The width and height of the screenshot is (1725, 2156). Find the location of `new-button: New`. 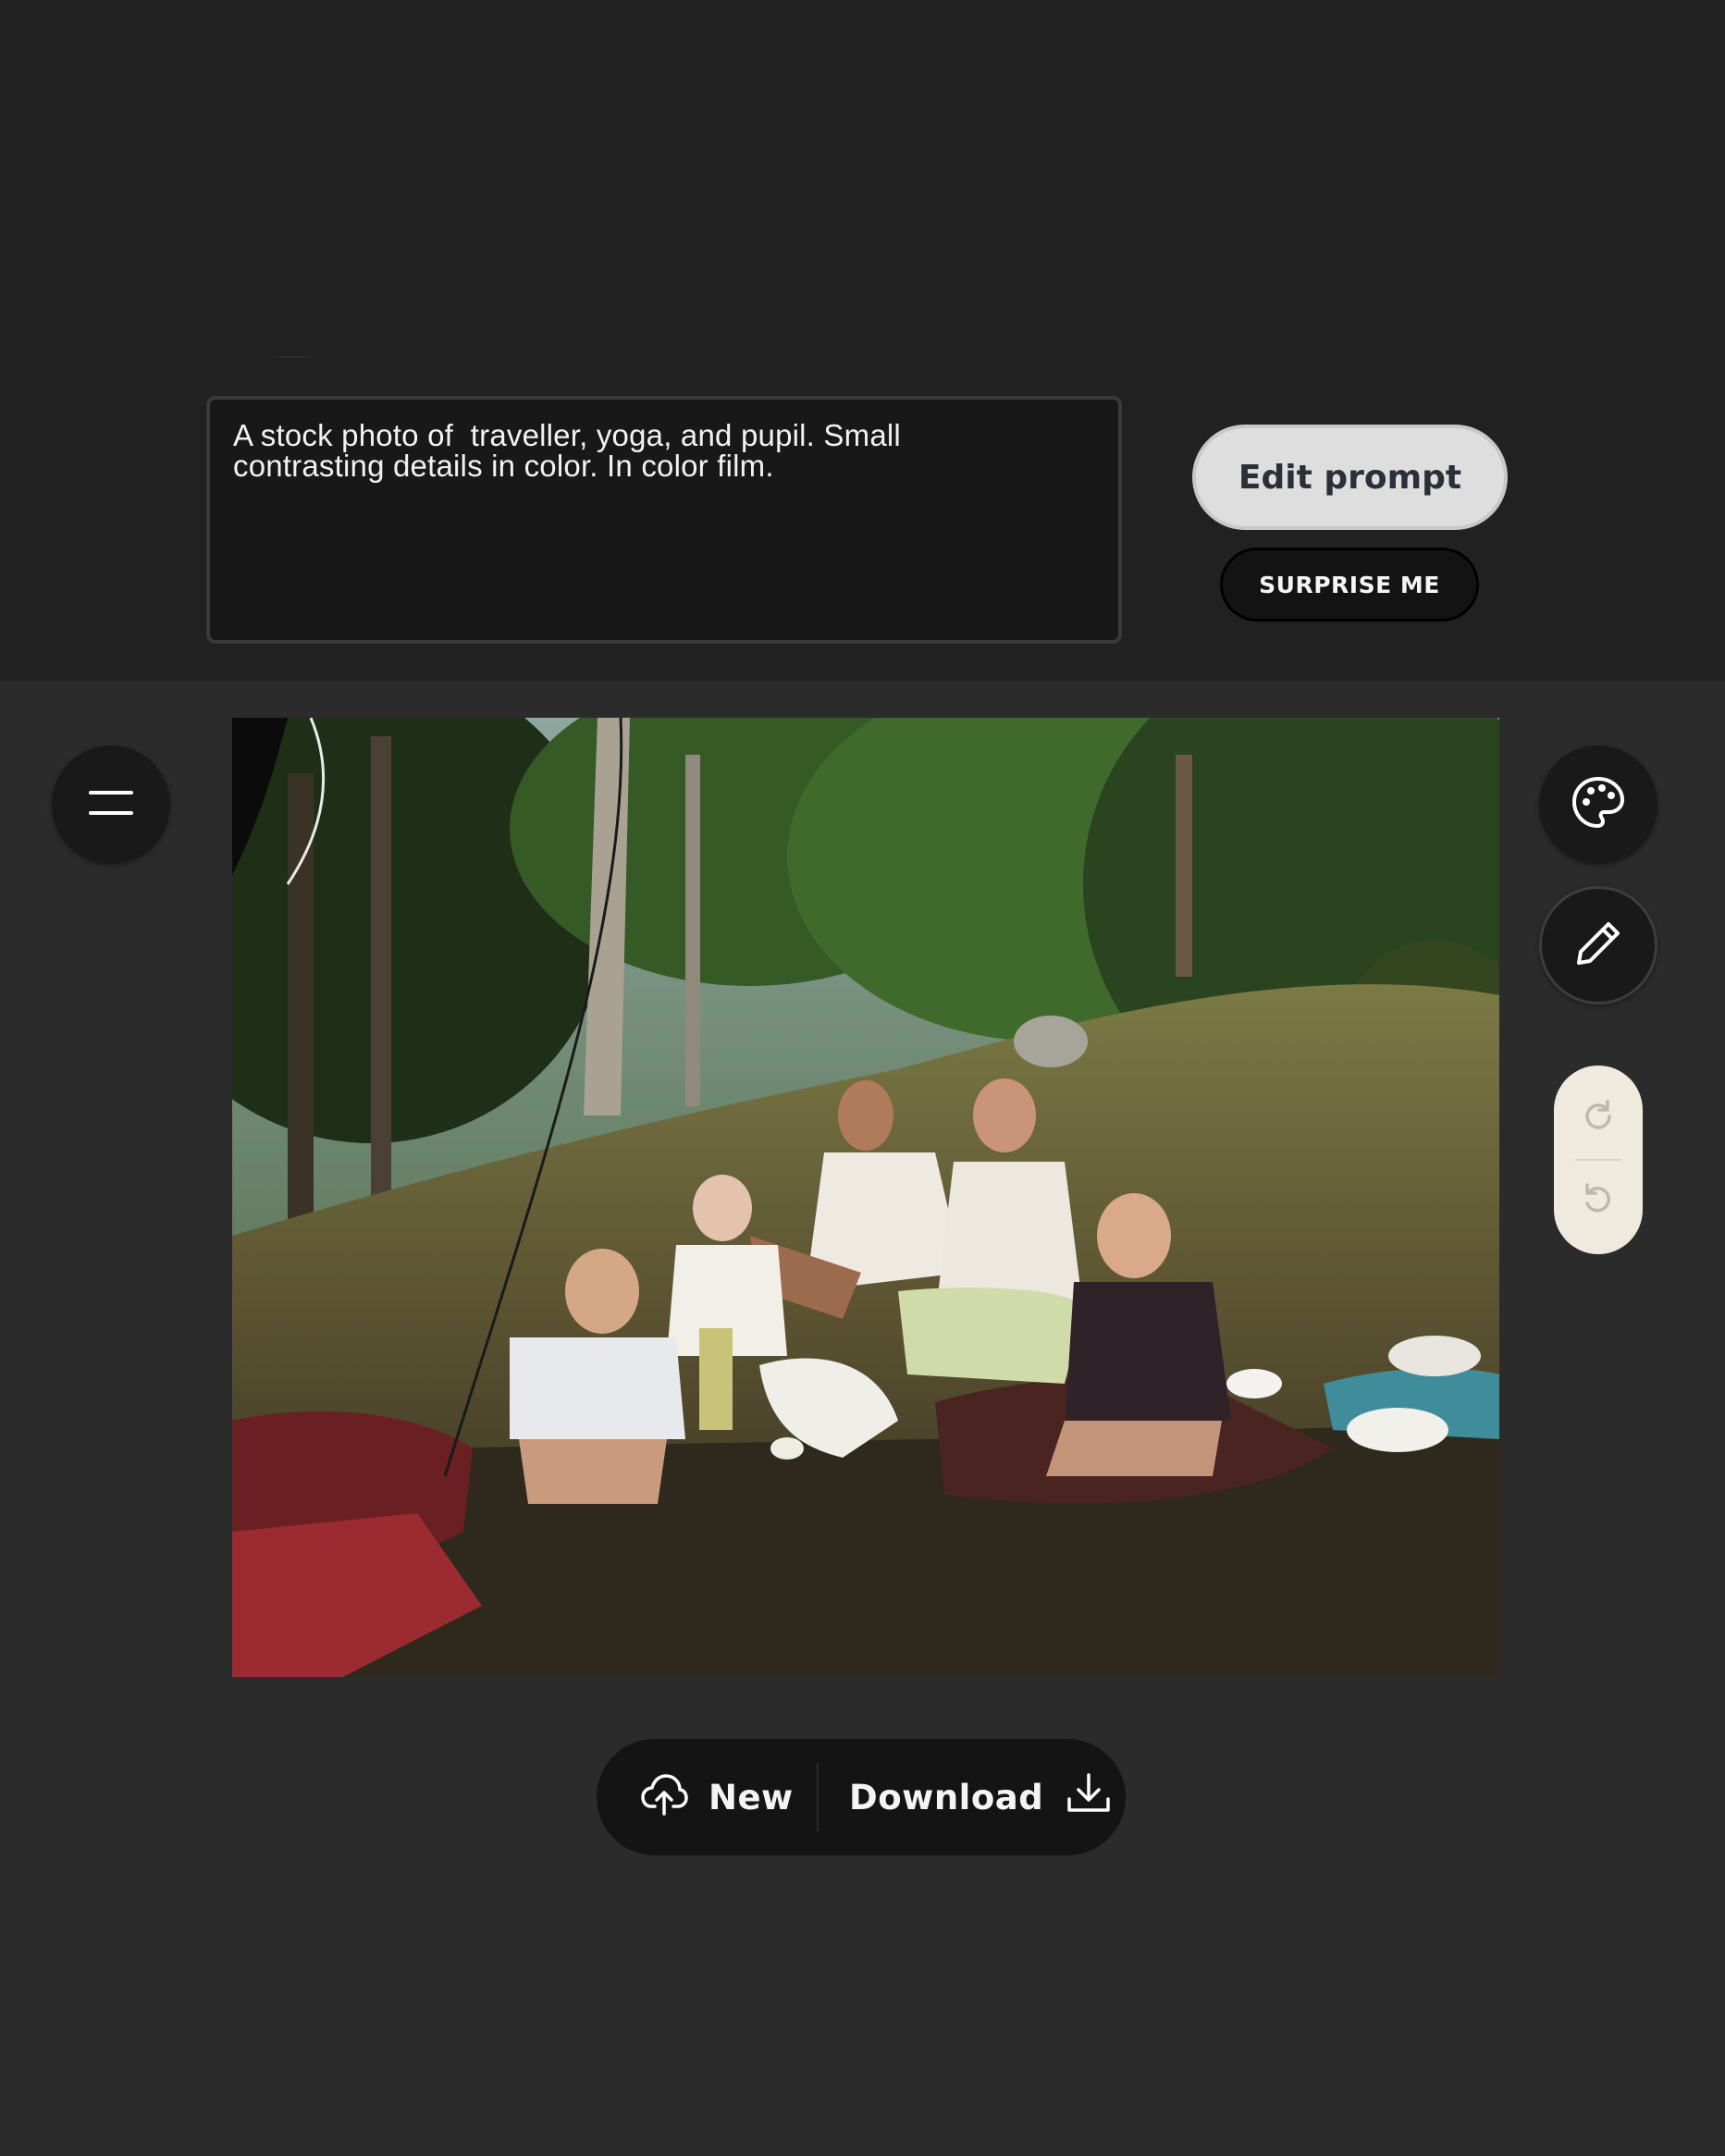

new-button: New is located at coordinates (707, 1797).